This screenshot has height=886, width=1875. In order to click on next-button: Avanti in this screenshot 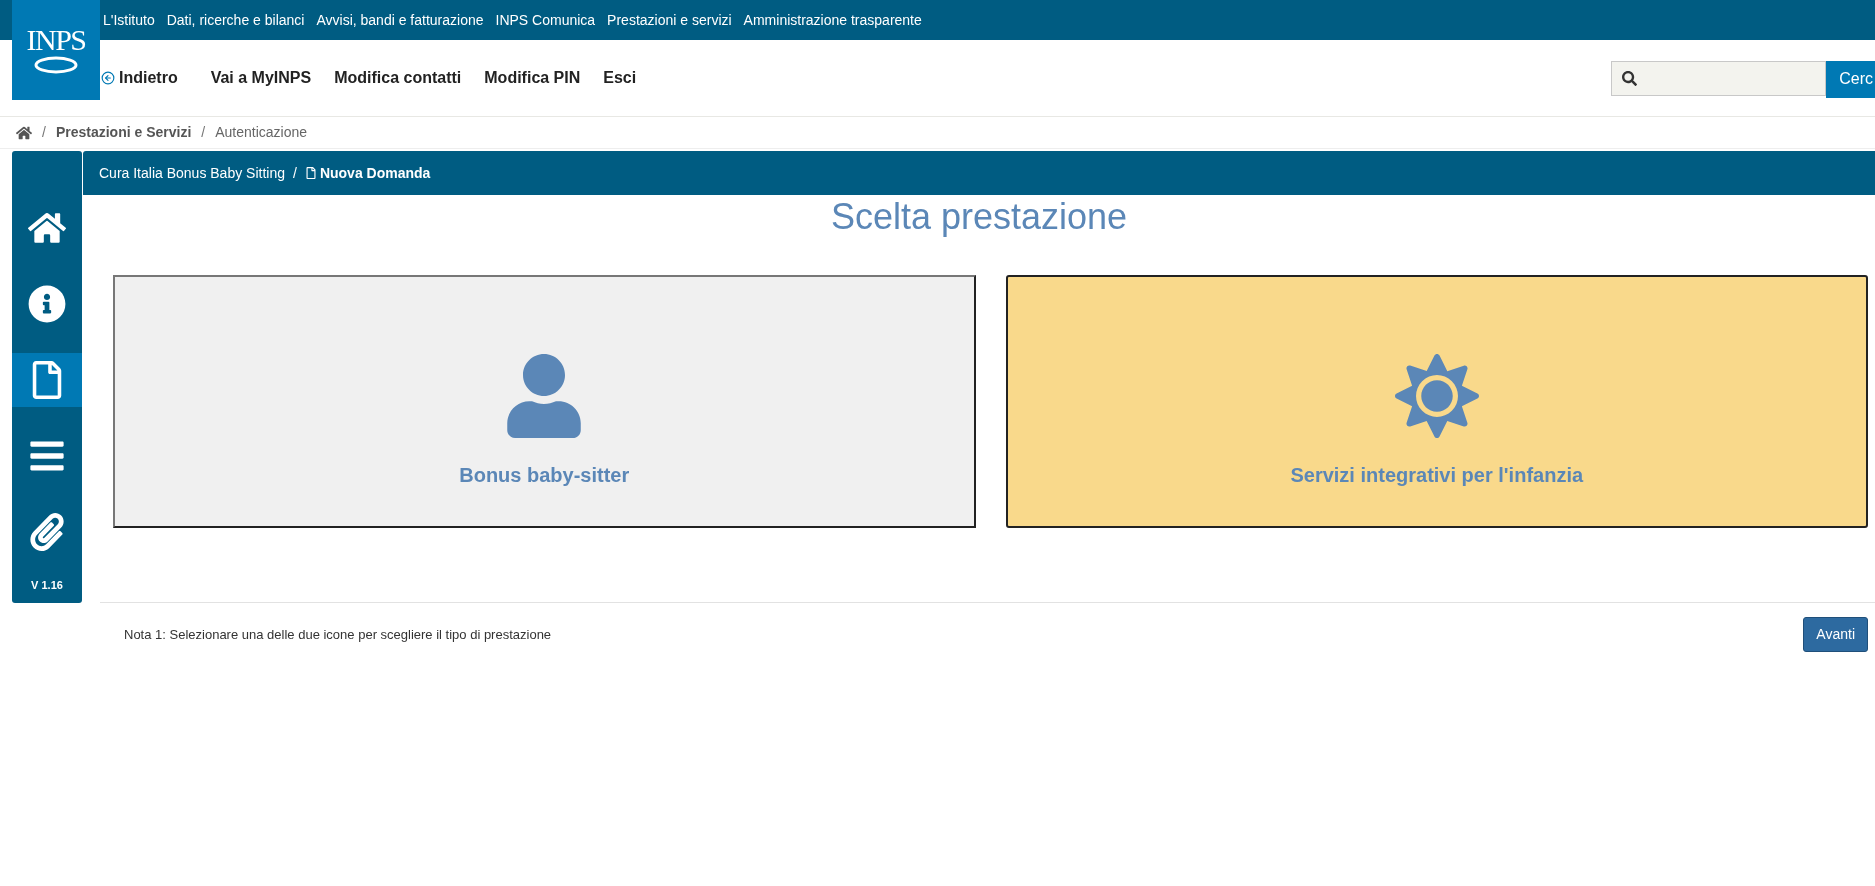, I will do `click(1835, 634)`.